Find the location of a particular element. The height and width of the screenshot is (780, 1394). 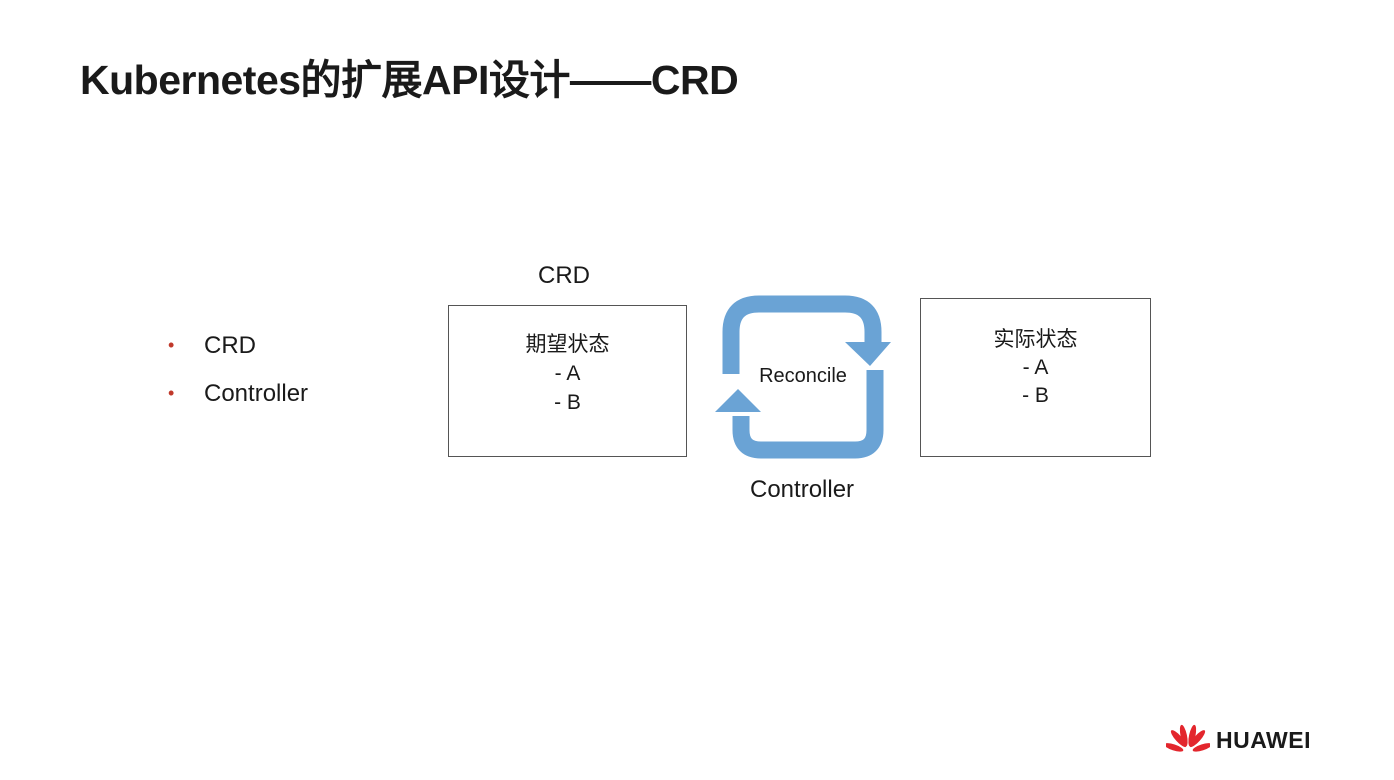

list-item-label: CRD is located at coordinates (230, 345).